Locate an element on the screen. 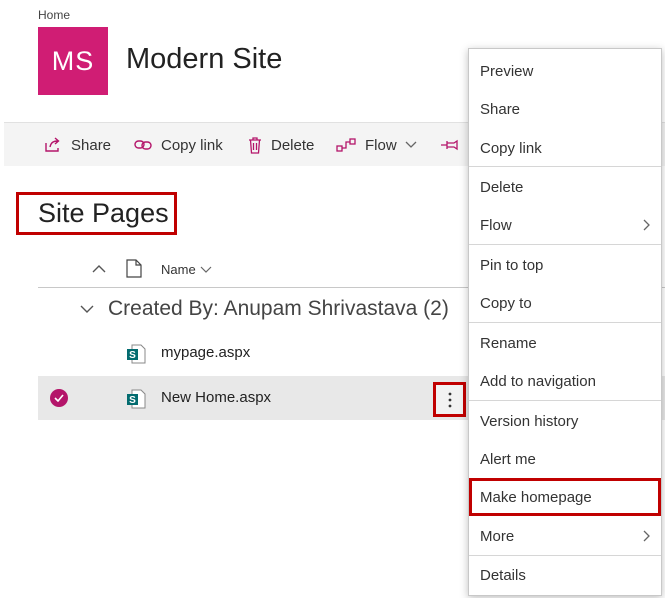  menu-item-label: Details is located at coordinates (503, 575).